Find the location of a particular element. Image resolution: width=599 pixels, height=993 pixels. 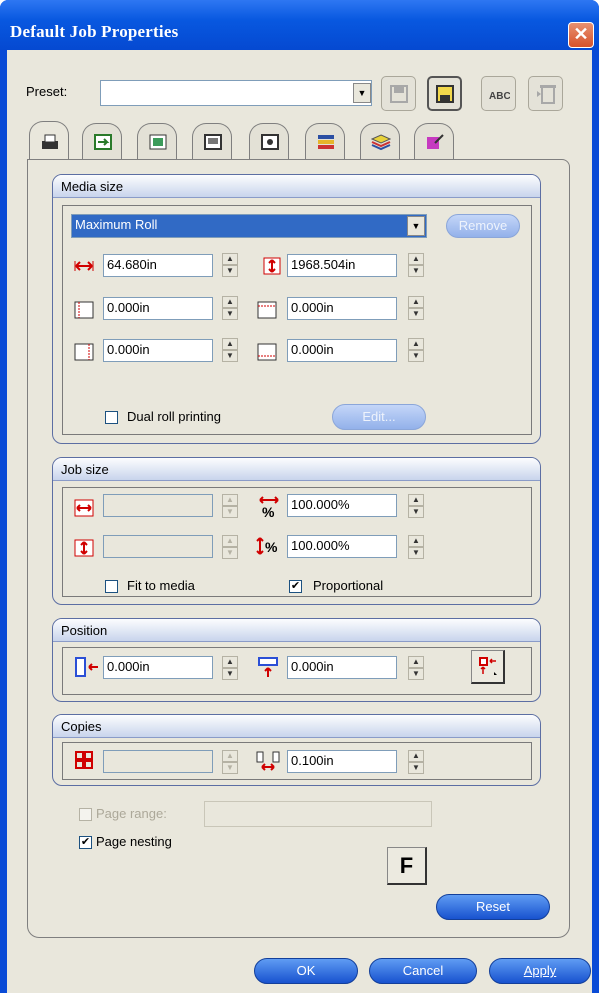

page-nesting-checkmark: ✔ is located at coordinates (85, 842).